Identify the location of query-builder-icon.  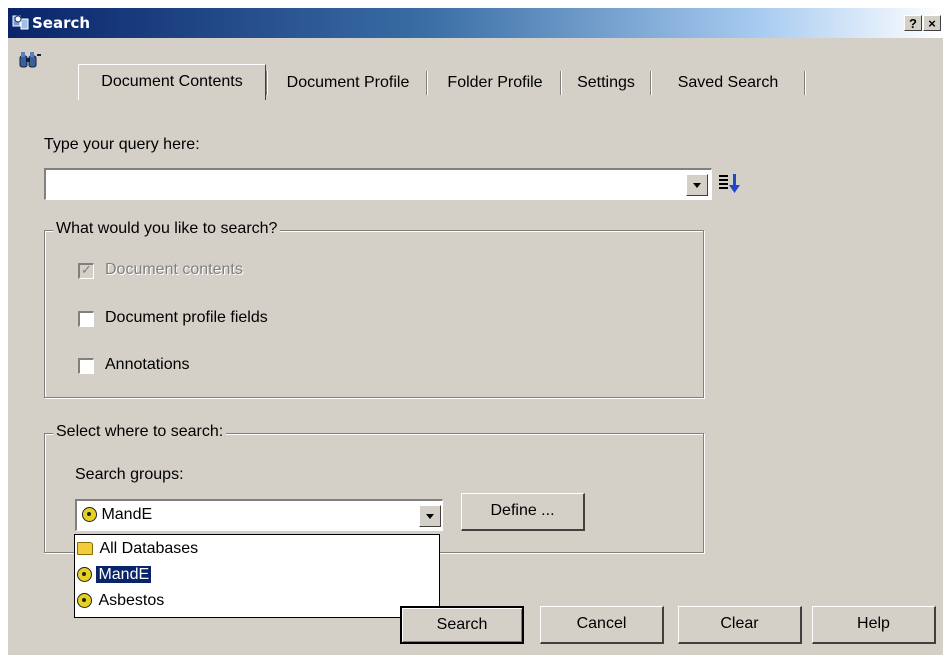
(730, 184).